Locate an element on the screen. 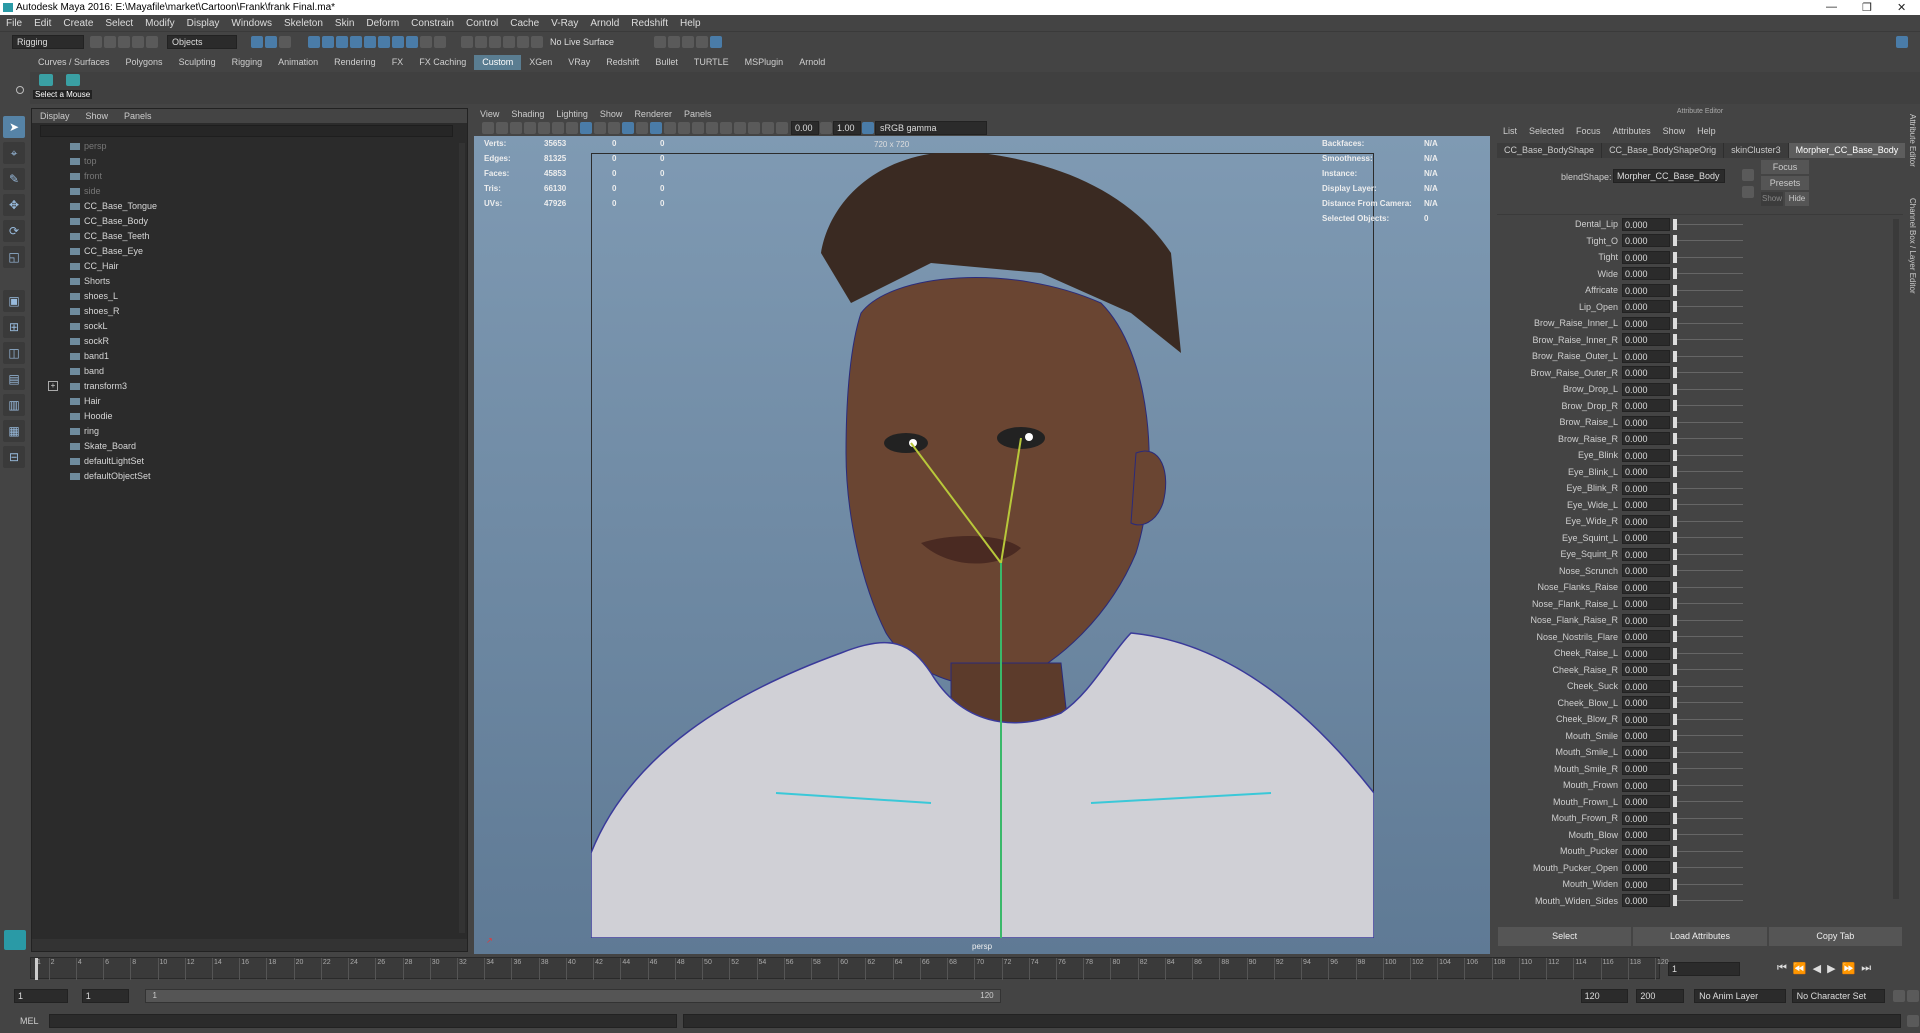 The width and height of the screenshot is (1920, 1033). shelf-tab-fx: FX is located at coordinates (398, 62).